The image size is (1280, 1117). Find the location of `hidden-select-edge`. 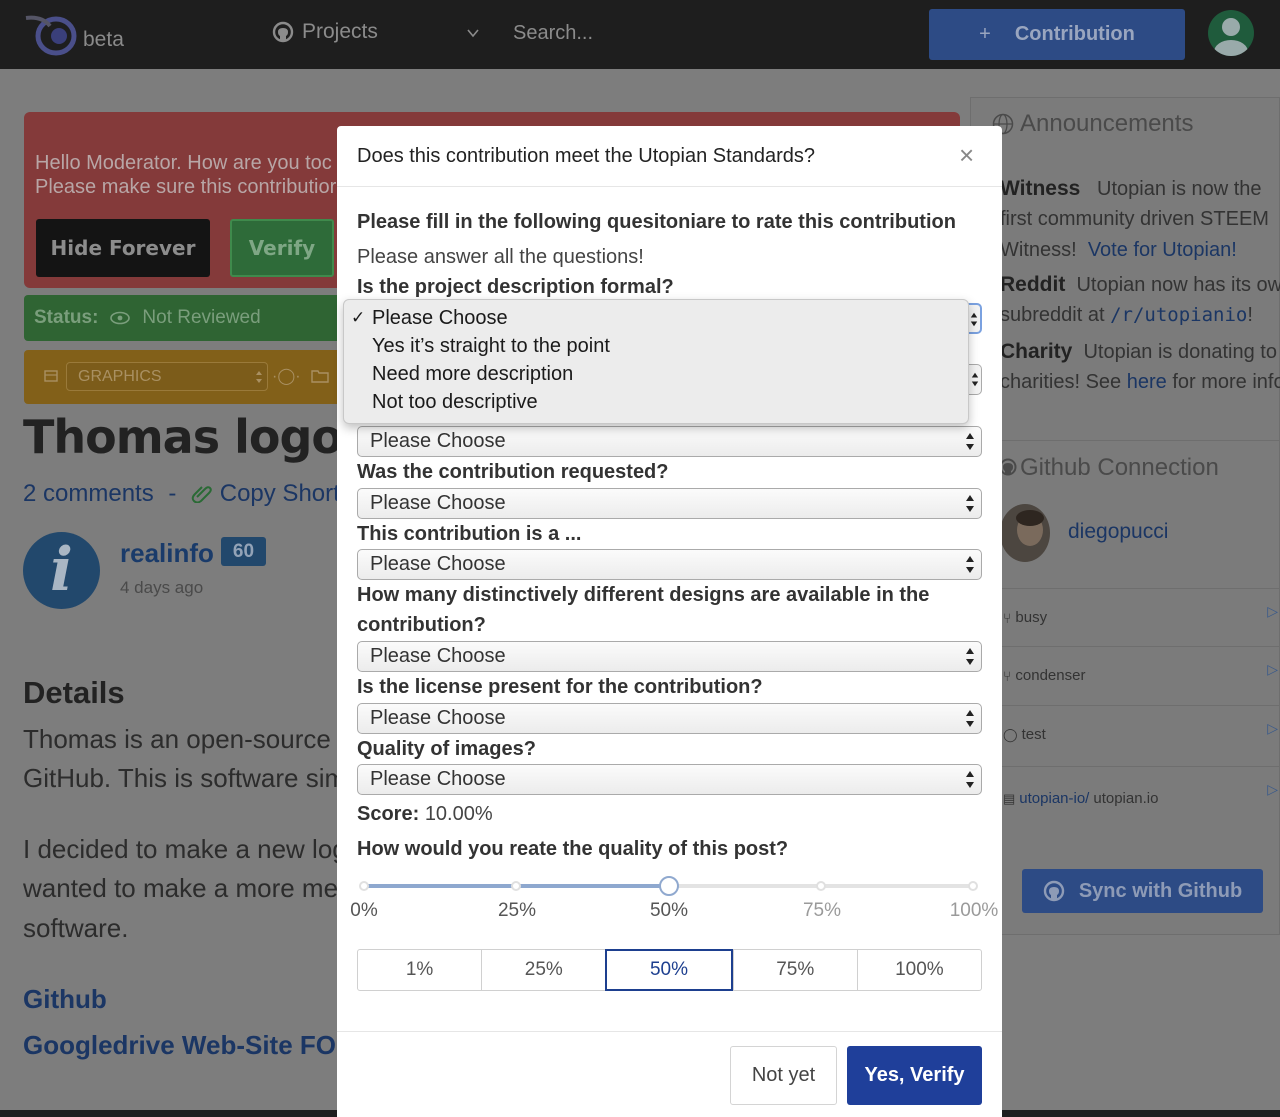

hidden-select-edge is located at coordinates (975, 379).